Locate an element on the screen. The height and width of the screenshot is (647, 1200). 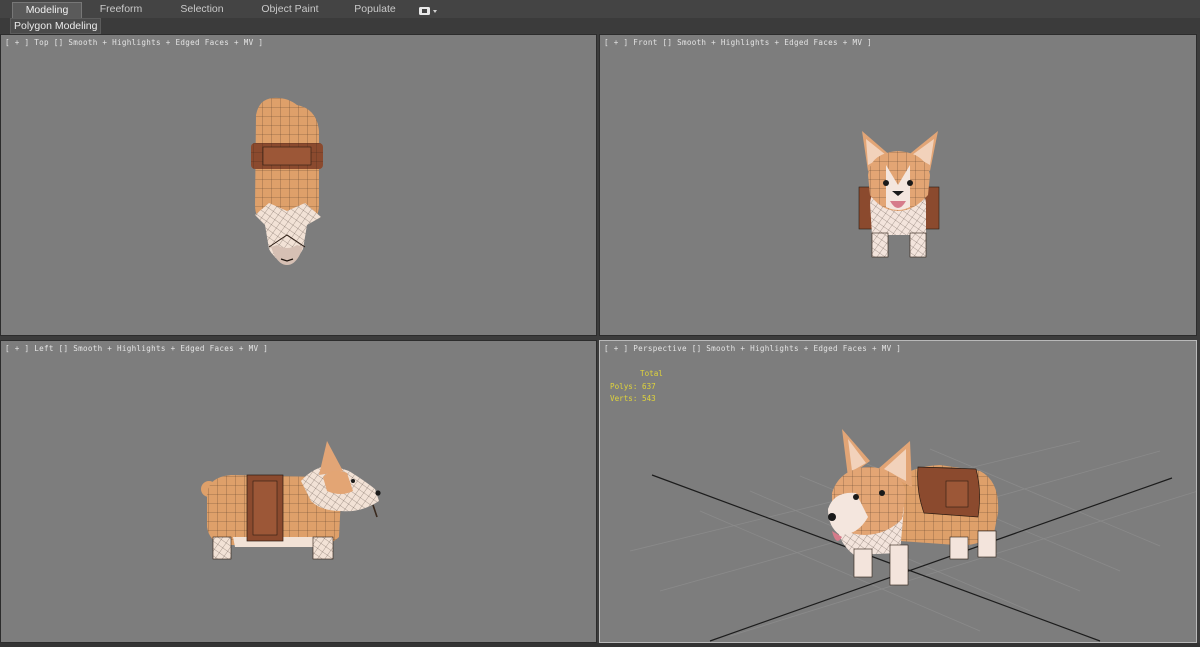
polygon-modeling-panel: Polygon Modeling is located at coordinates (56, 26).